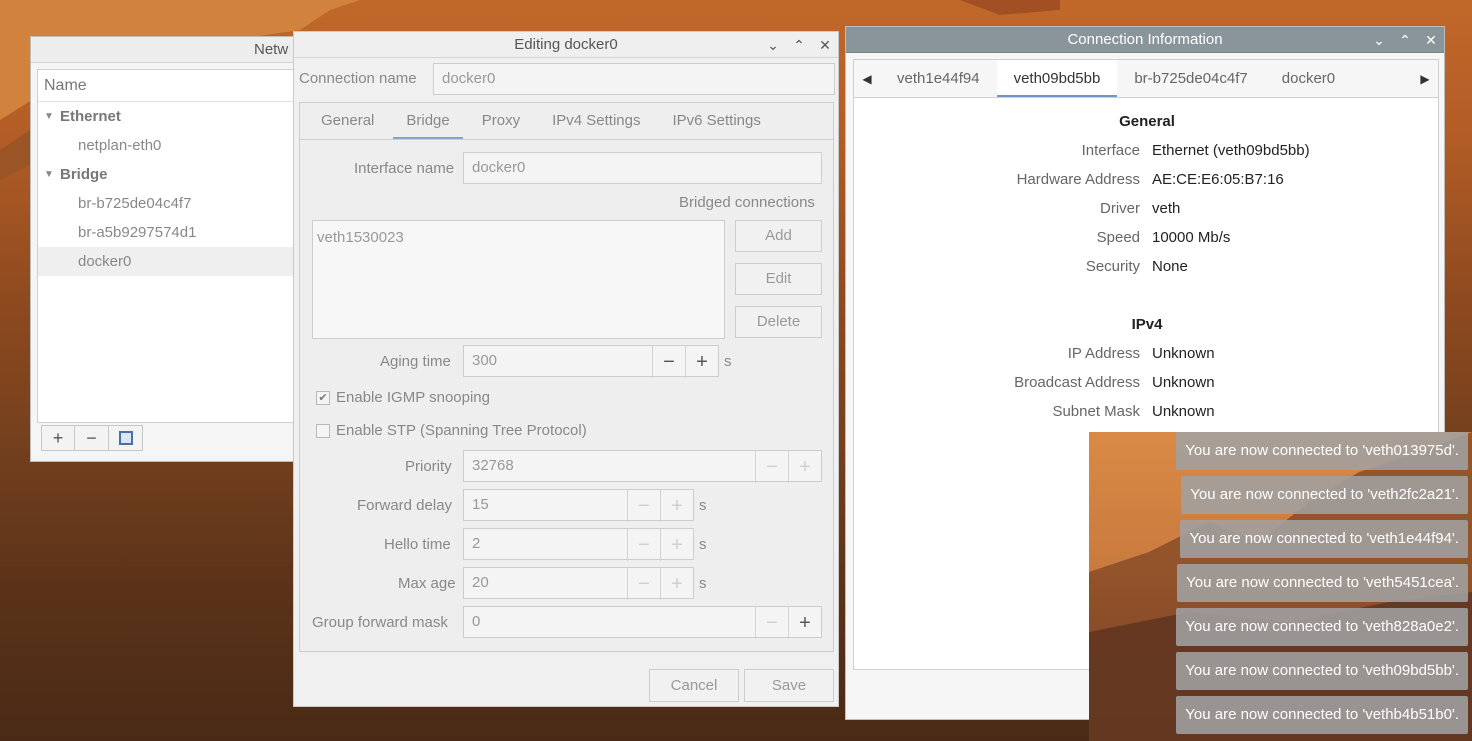 The height and width of the screenshot is (741, 1472). Describe the element at coordinates (694, 685) in the screenshot. I see `cancel-button: Cancel` at that location.